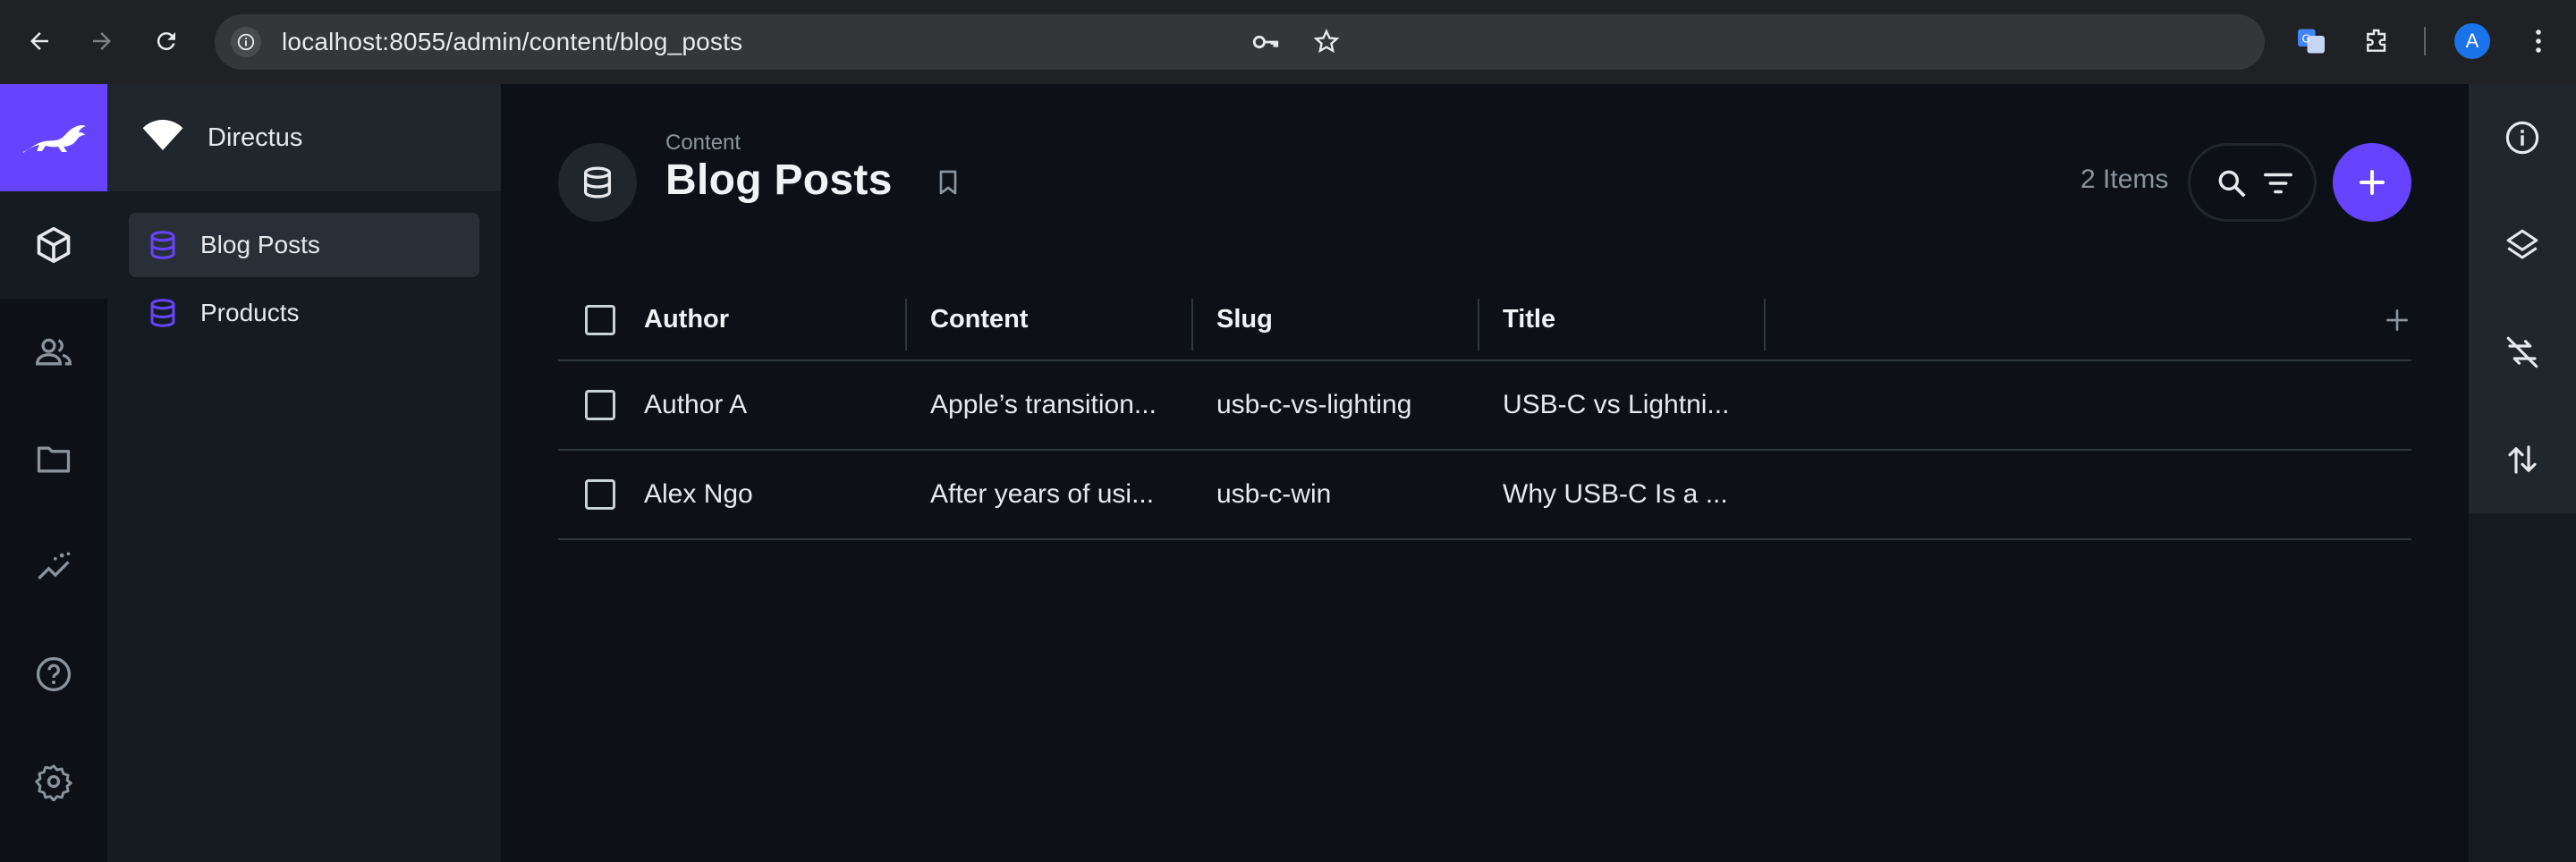 The width and height of the screenshot is (2576, 862). I want to click on nav-item-label: Blog Posts, so click(260, 245).